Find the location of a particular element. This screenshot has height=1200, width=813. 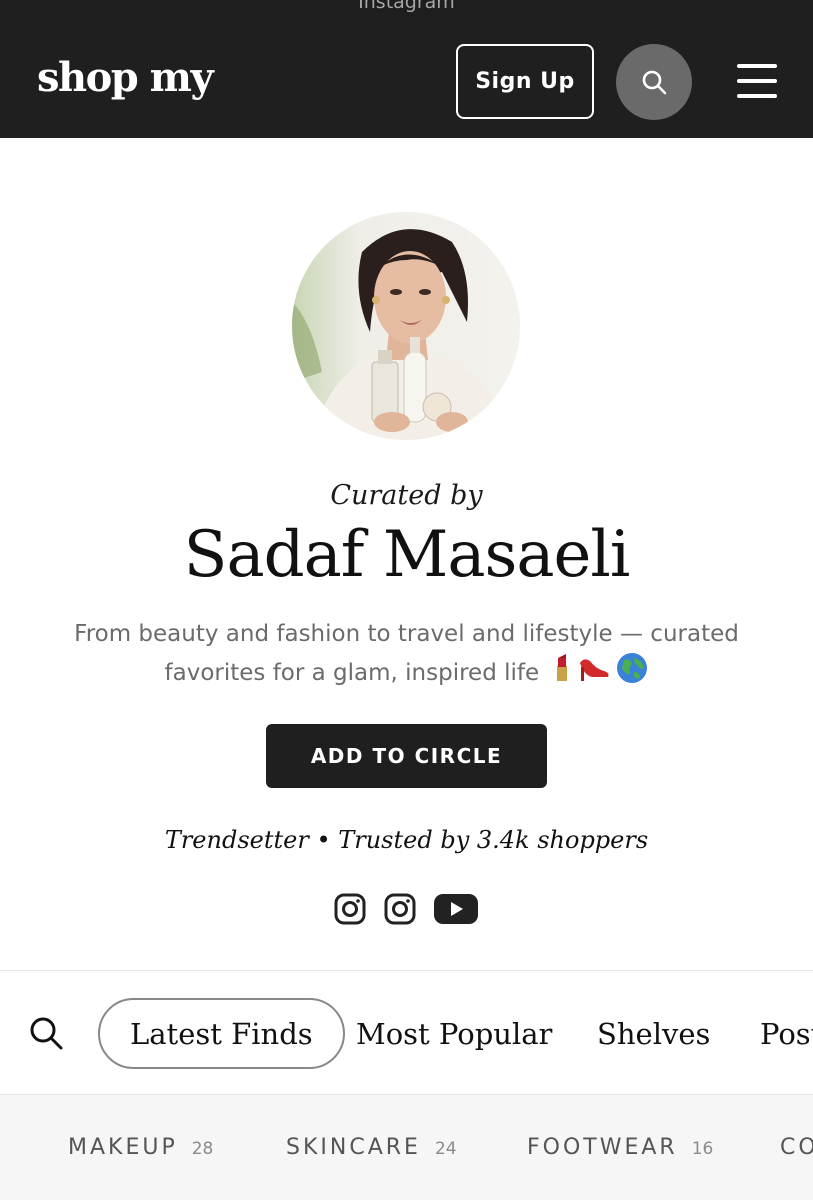

curated-by-label: Curated by is located at coordinates (406, 495).